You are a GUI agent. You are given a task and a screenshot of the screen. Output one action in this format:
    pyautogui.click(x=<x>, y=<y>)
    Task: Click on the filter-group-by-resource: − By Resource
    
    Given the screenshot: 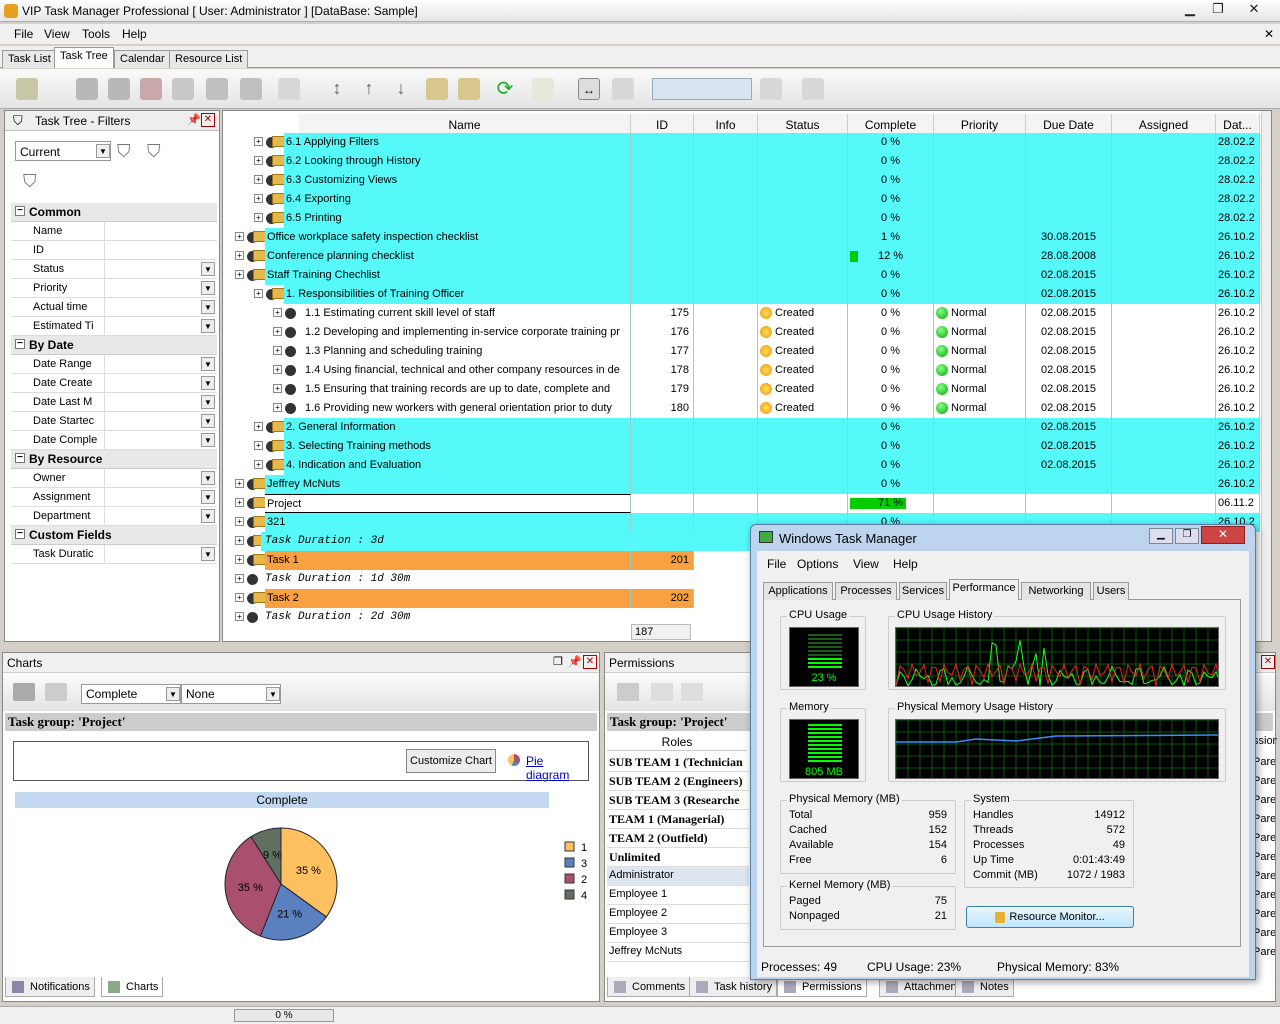 What is the action you would take?
    pyautogui.click(x=114, y=459)
    